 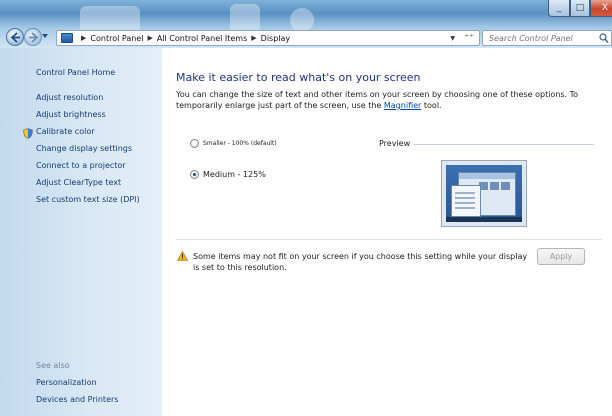 I want to click on control-panel-icon, so click(x=67, y=38).